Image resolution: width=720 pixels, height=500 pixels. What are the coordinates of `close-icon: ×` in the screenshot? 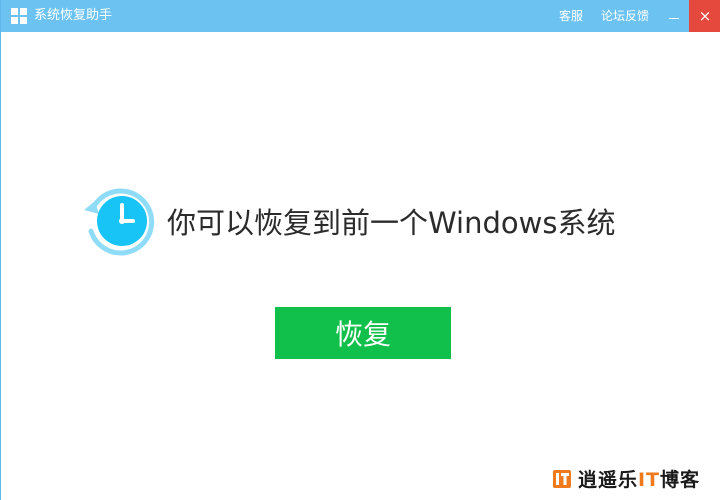 It's located at (705, 16).